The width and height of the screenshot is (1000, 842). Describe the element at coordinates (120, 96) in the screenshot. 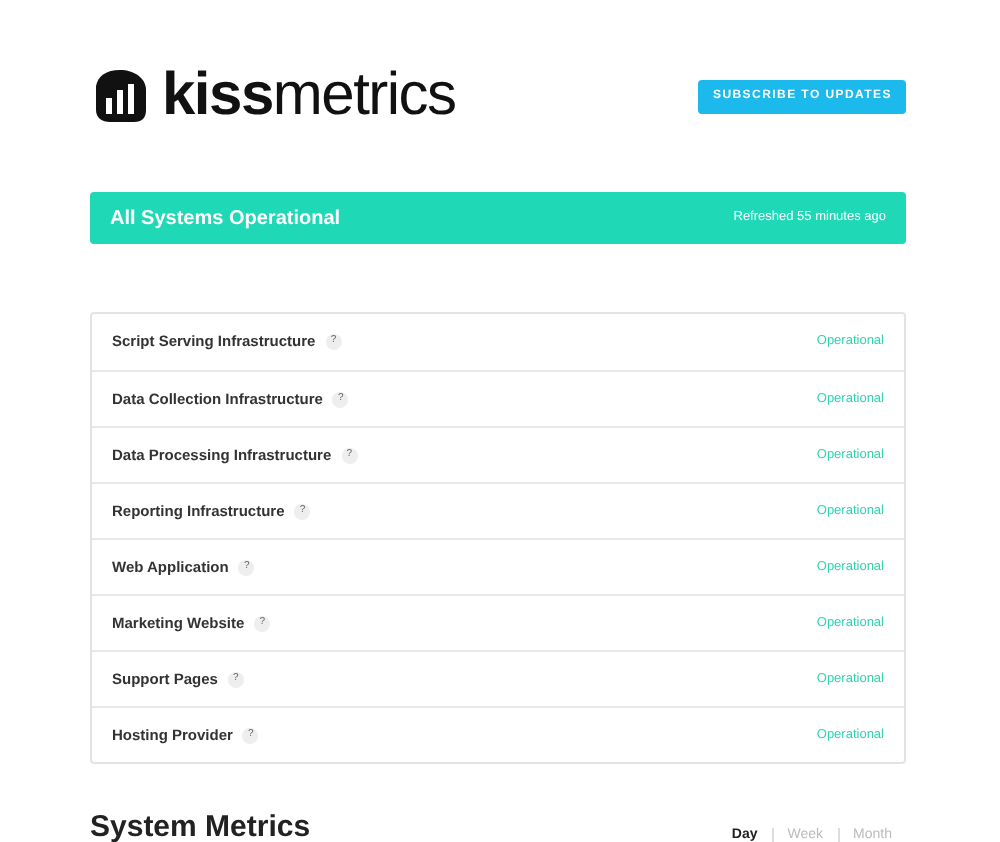

I see `logo-icon` at that location.